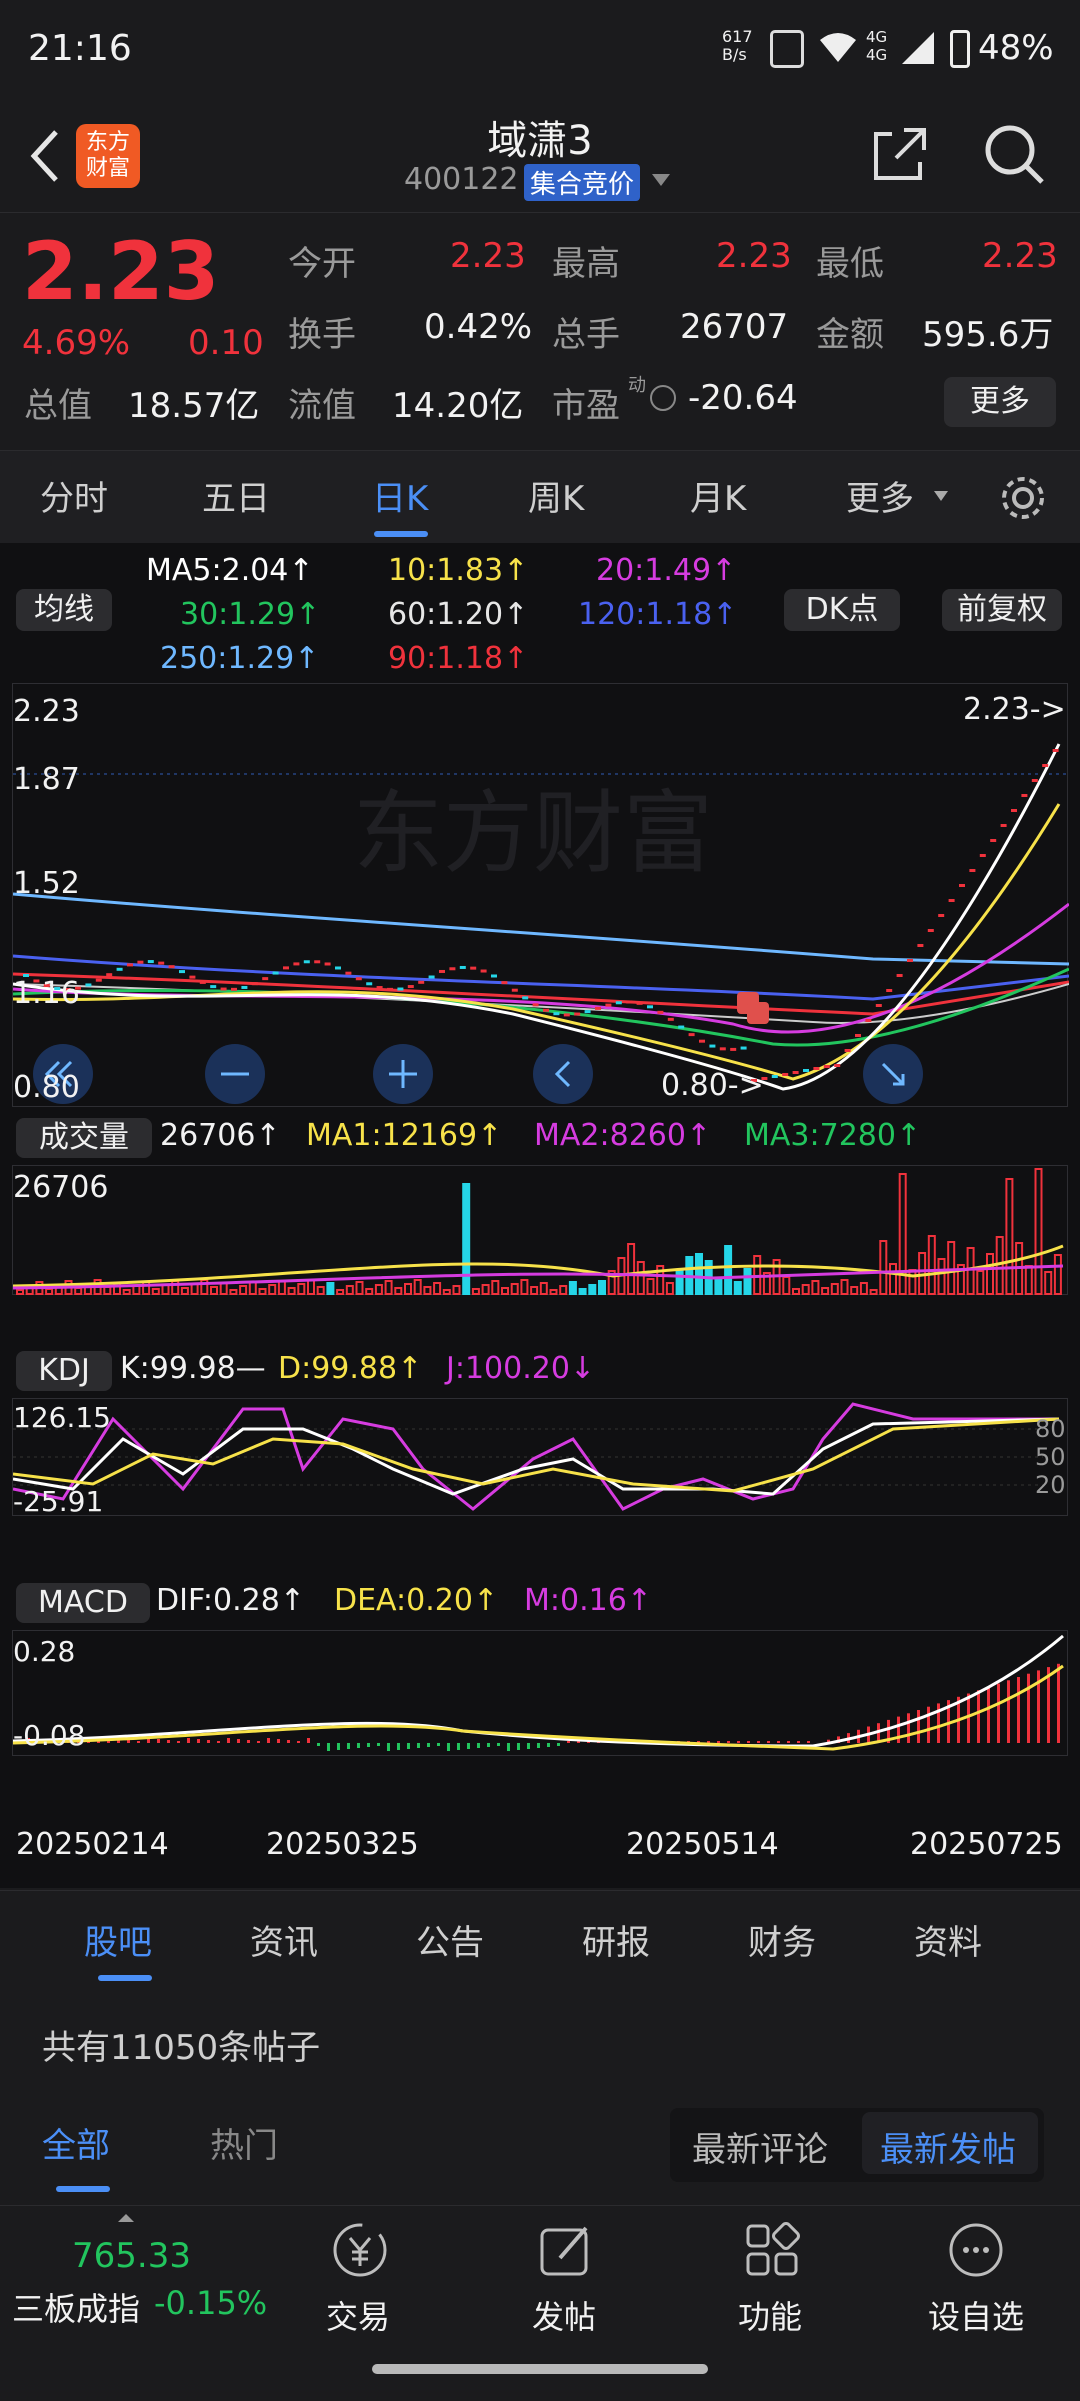 The height and width of the screenshot is (2401, 1080). Describe the element at coordinates (772, 2250) in the screenshot. I see `grid-icon` at that location.